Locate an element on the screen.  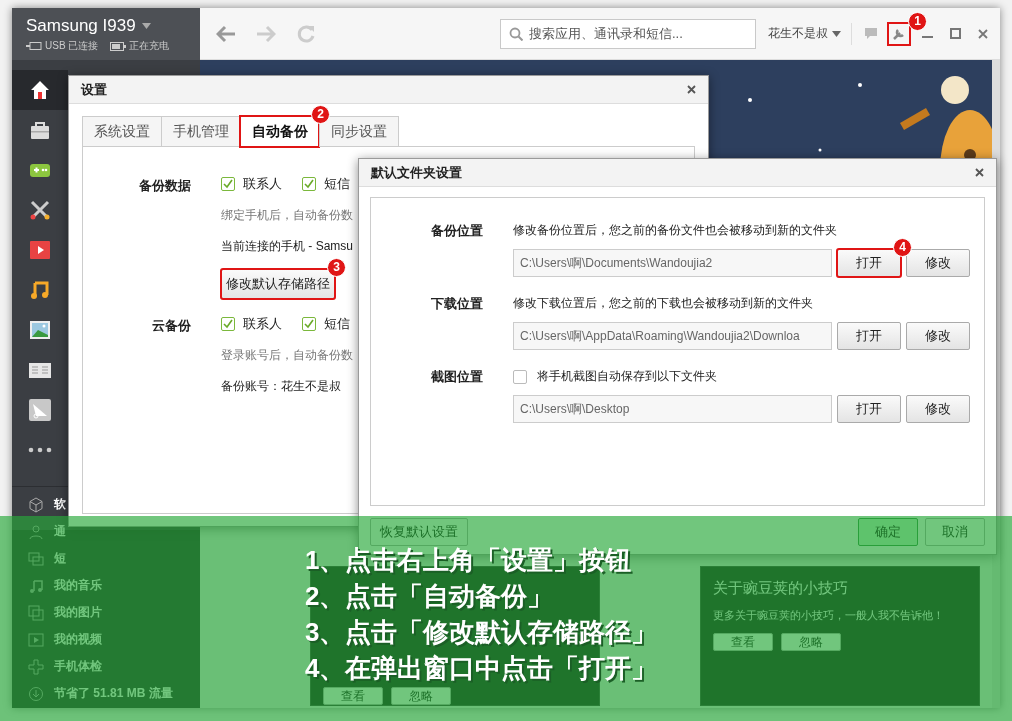
dialog-title: 默认文件夹设置 is located at coordinates (416, 172).